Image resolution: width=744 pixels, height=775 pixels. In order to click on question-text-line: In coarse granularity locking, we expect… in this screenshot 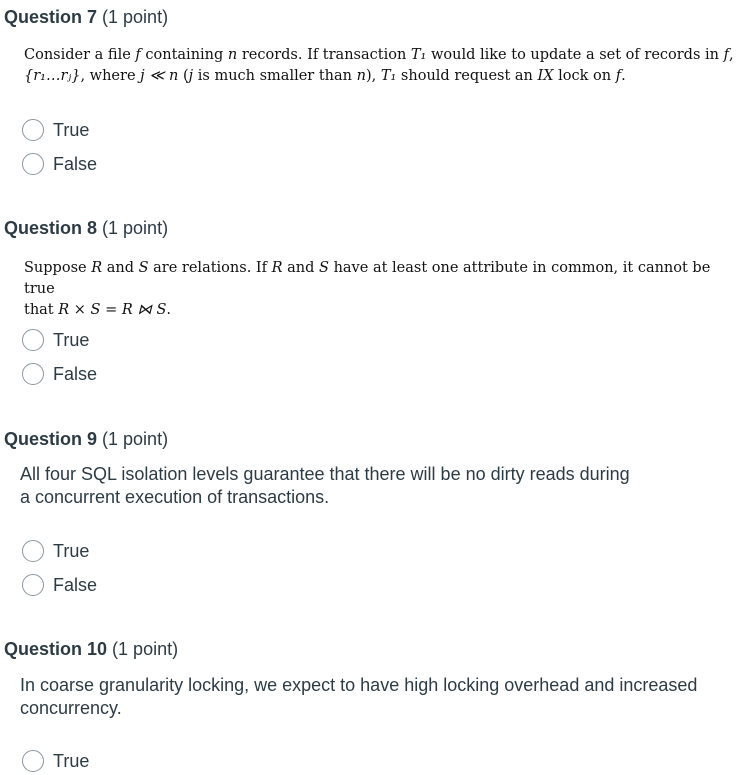, I will do `click(359, 685)`.